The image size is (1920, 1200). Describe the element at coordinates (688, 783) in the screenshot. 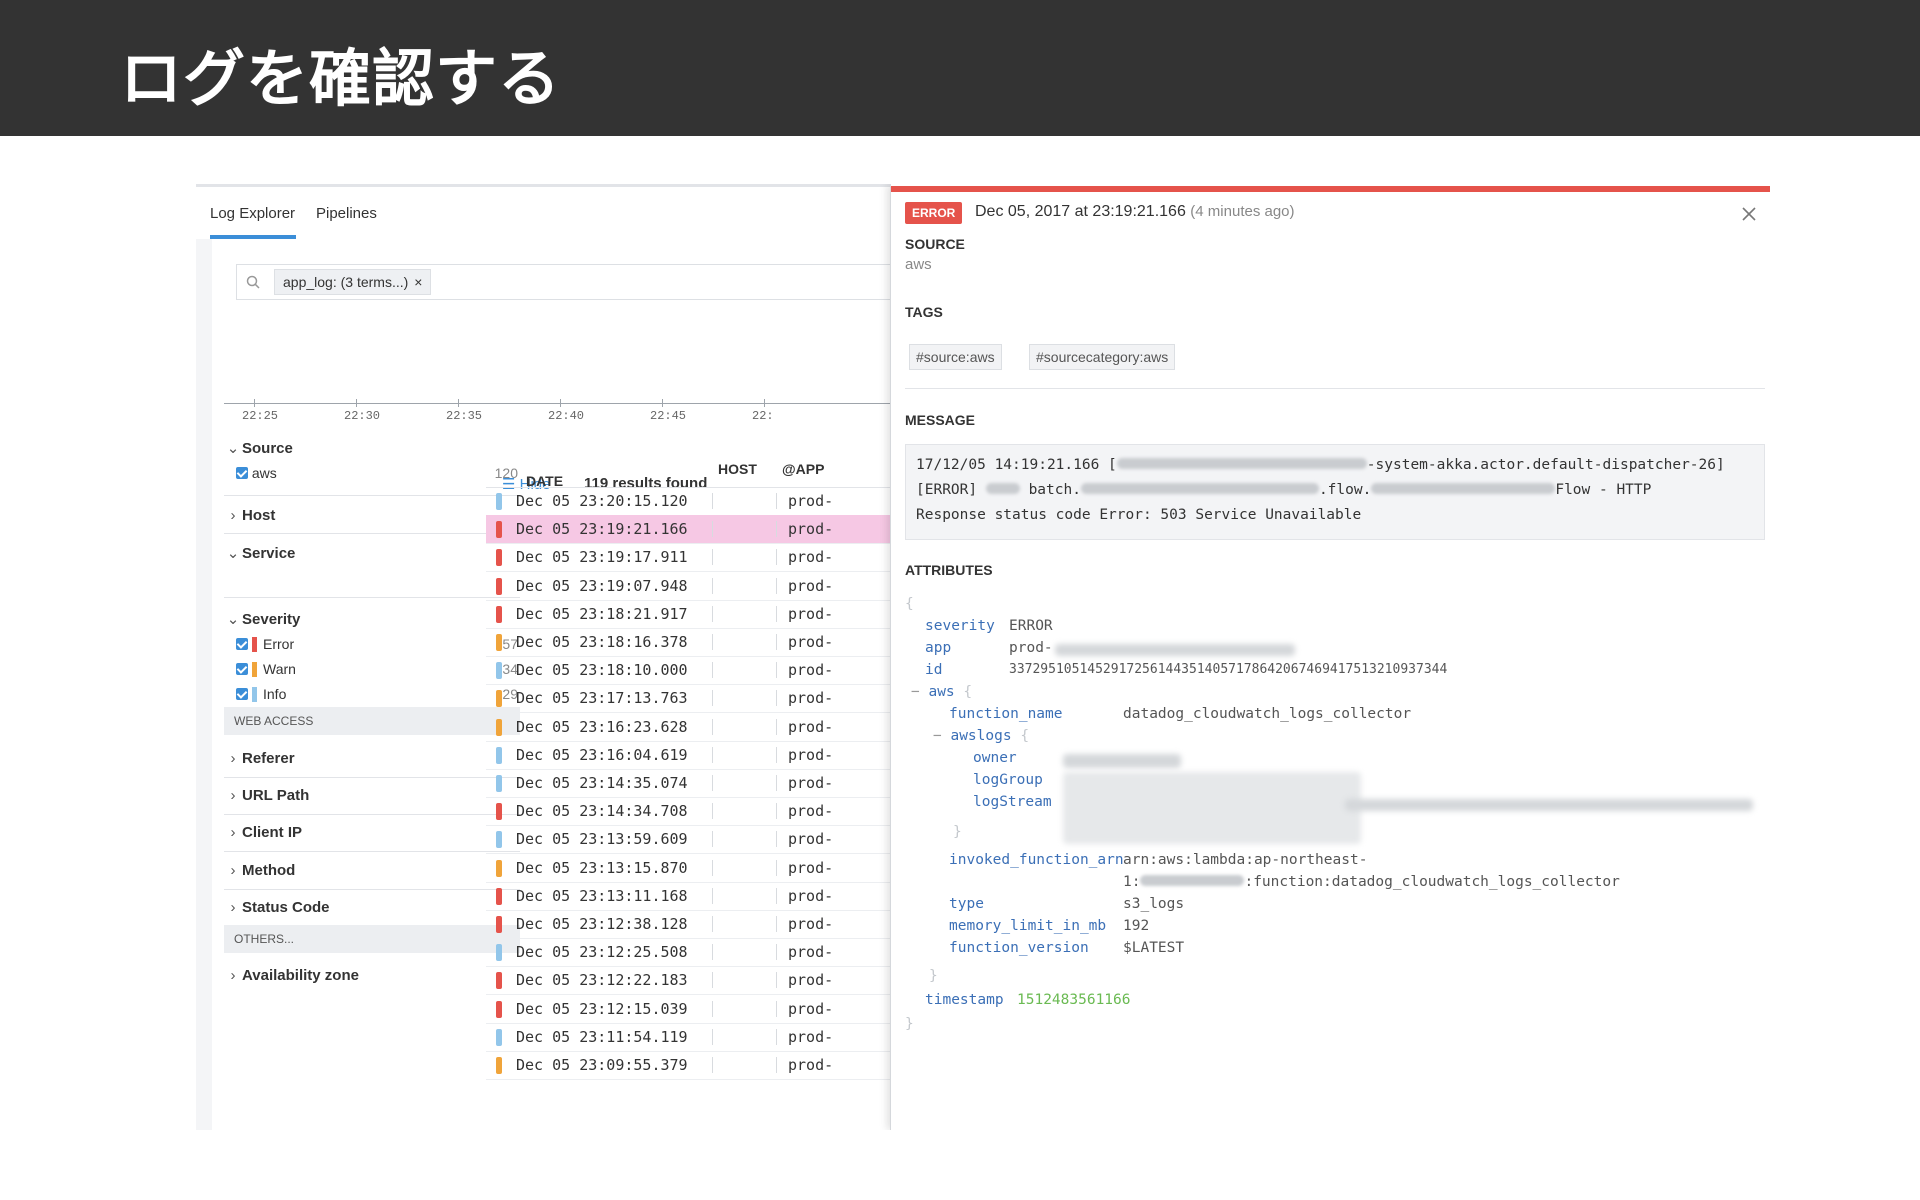

I see `log-row: Dec 05 23:14:35.074 prod-` at that location.